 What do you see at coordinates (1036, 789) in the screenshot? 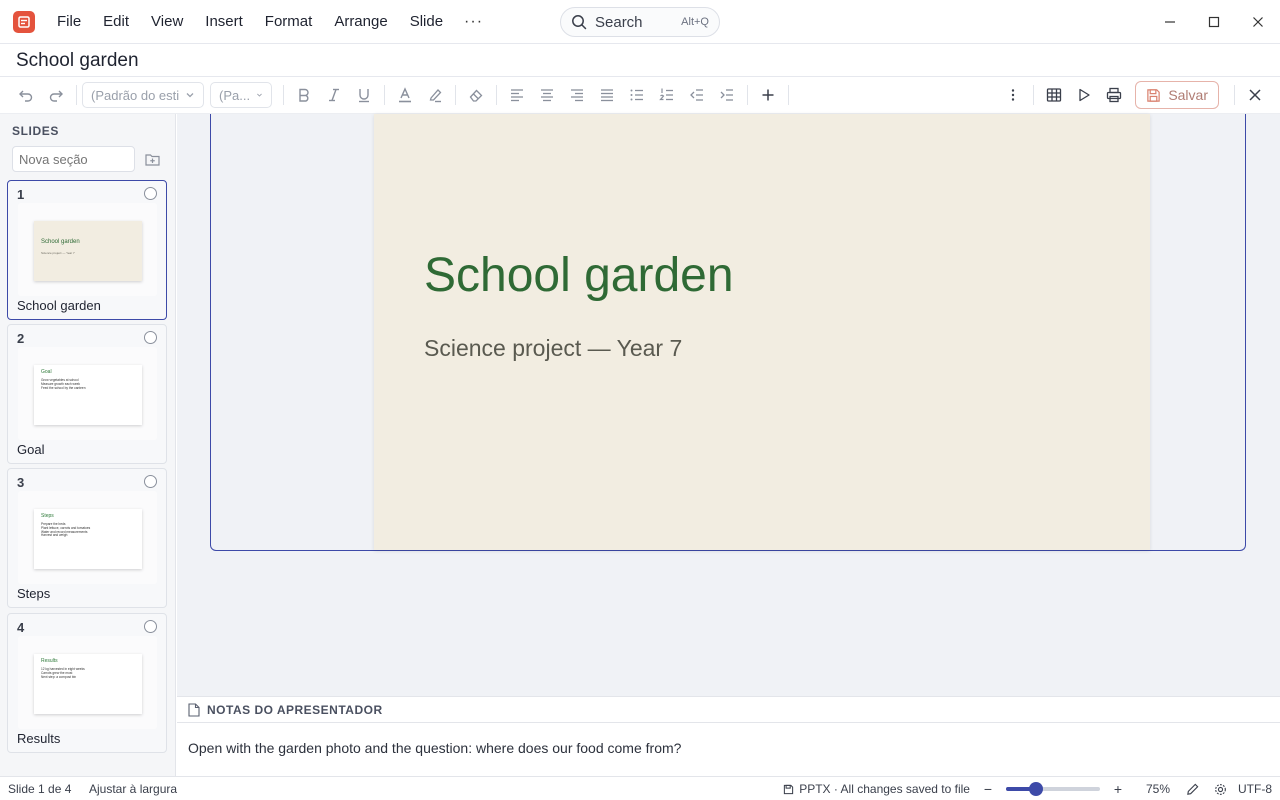
I see `zoom-slider-handle` at bounding box center [1036, 789].